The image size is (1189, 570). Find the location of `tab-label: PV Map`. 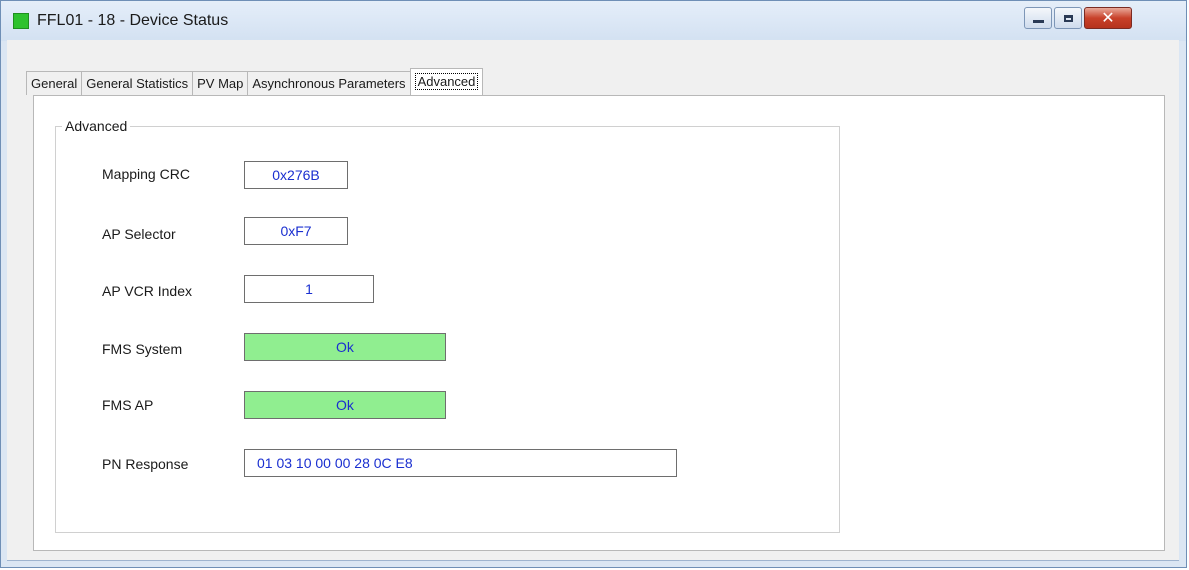

tab-label: PV Map is located at coordinates (220, 83).